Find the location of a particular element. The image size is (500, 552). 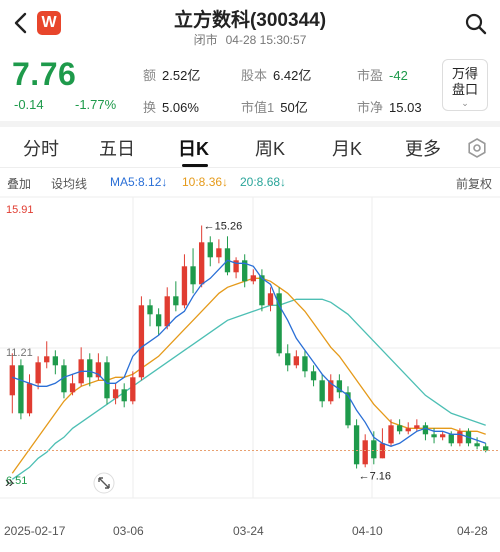

low-price-annotation: ←7.16 is located at coordinates (375, 477).